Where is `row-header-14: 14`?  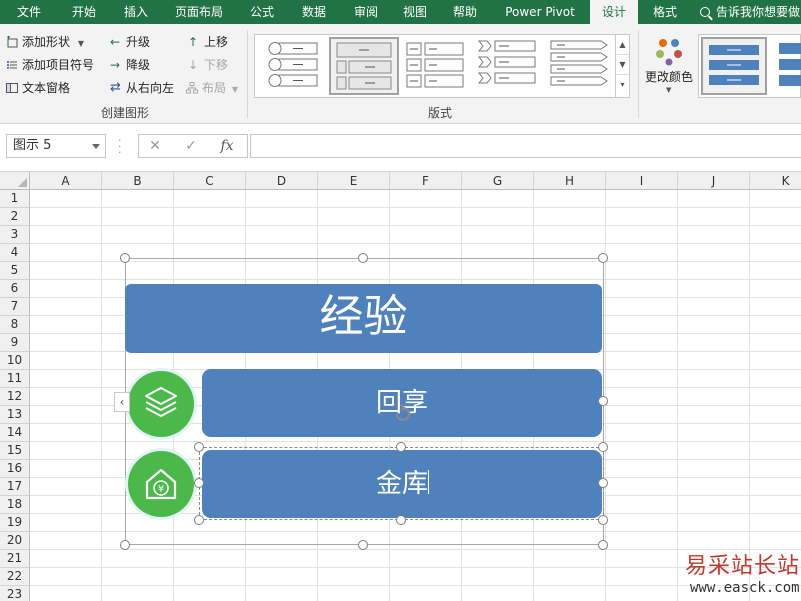
row-header-14: 14 is located at coordinates (15, 433).